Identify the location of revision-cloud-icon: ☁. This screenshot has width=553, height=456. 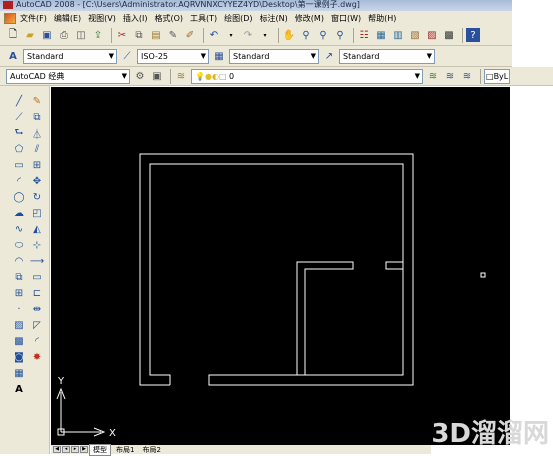
(19, 213).